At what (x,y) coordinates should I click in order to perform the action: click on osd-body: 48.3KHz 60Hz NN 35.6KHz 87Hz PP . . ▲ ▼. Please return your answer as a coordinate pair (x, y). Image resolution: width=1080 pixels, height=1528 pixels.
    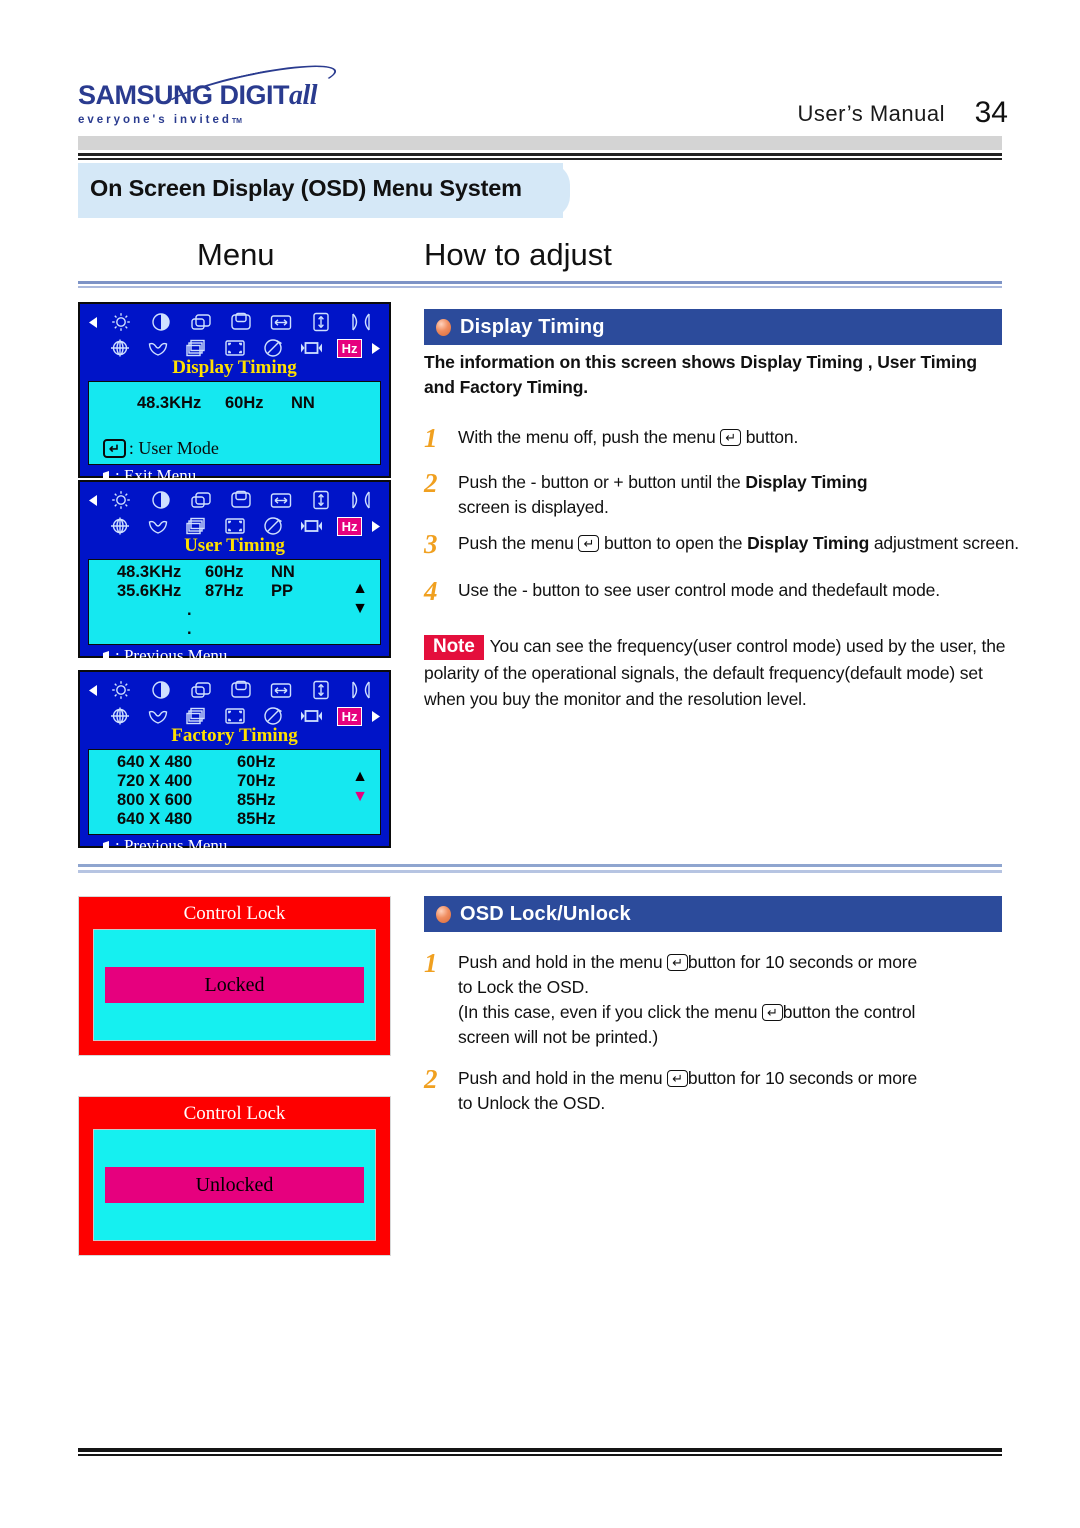
    Looking at the image, I should click on (234, 602).